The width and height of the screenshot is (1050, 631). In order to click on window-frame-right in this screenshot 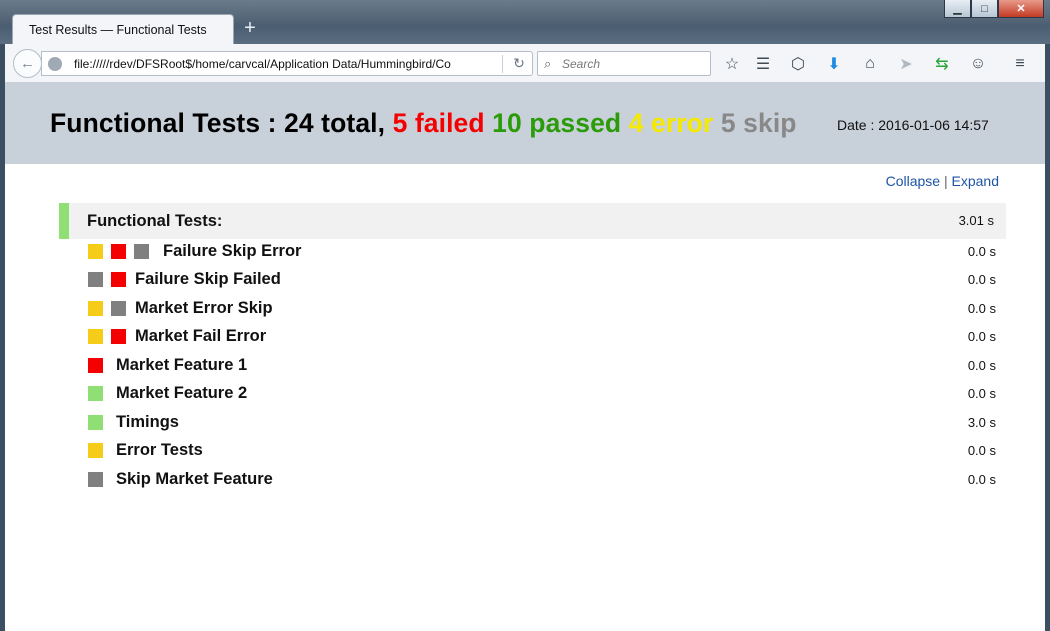, I will do `click(1047, 337)`.